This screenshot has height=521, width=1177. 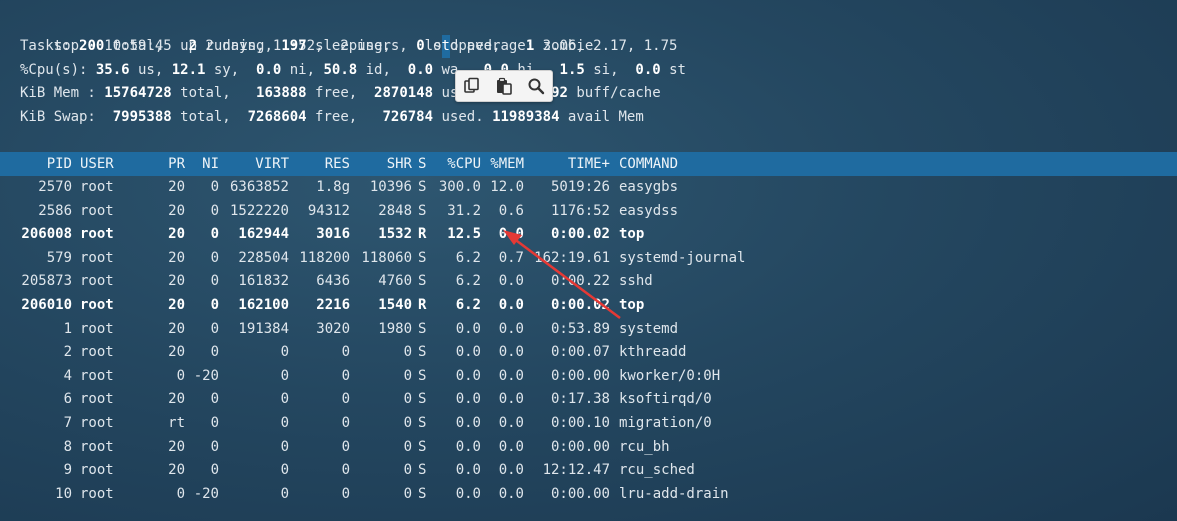 What do you see at coordinates (562, 275) in the screenshot?
I see `annotation-arrow-icon` at bounding box center [562, 275].